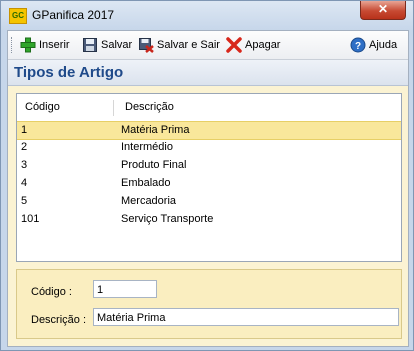 The height and width of the screenshot is (351, 414). Describe the element at coordinates (209, 108) in the screenshot. I see `list-header: Código Descrição` at that location.